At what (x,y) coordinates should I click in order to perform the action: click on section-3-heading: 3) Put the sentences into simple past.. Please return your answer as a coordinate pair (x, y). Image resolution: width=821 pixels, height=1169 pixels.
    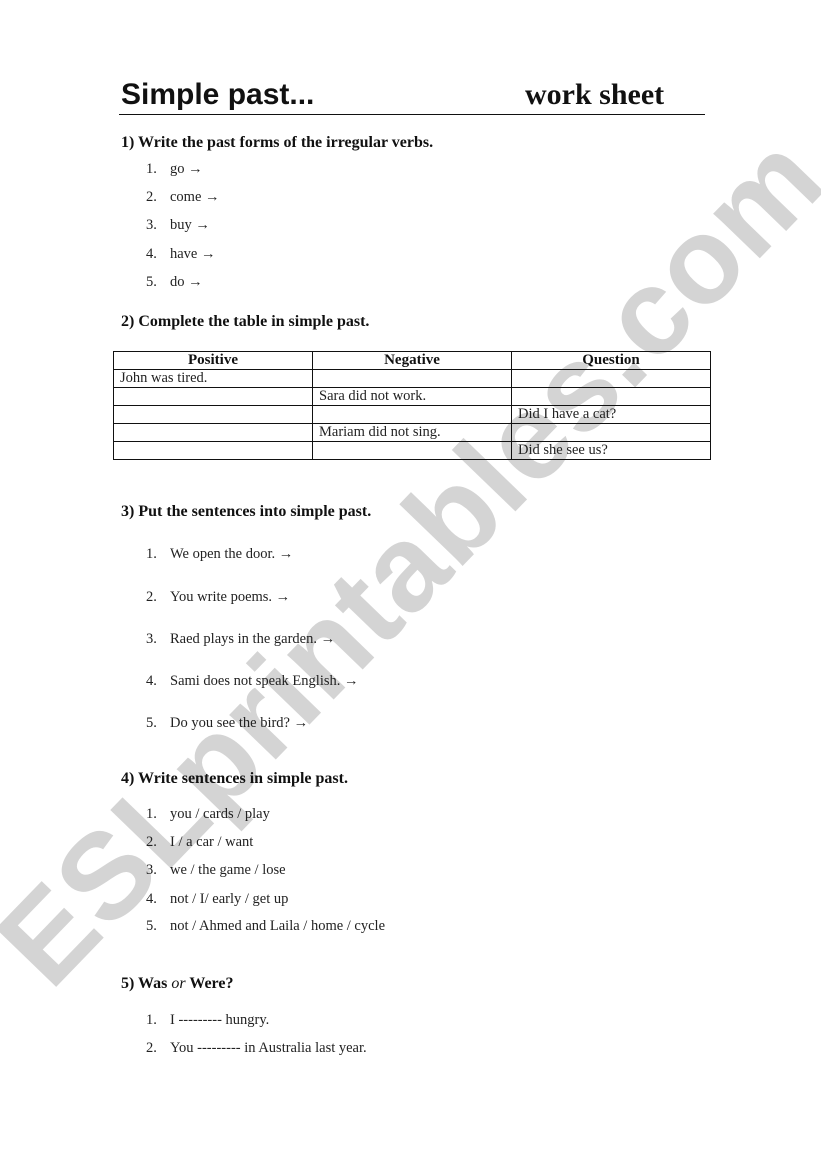
    Looking at the image, I should click on (246, 511).